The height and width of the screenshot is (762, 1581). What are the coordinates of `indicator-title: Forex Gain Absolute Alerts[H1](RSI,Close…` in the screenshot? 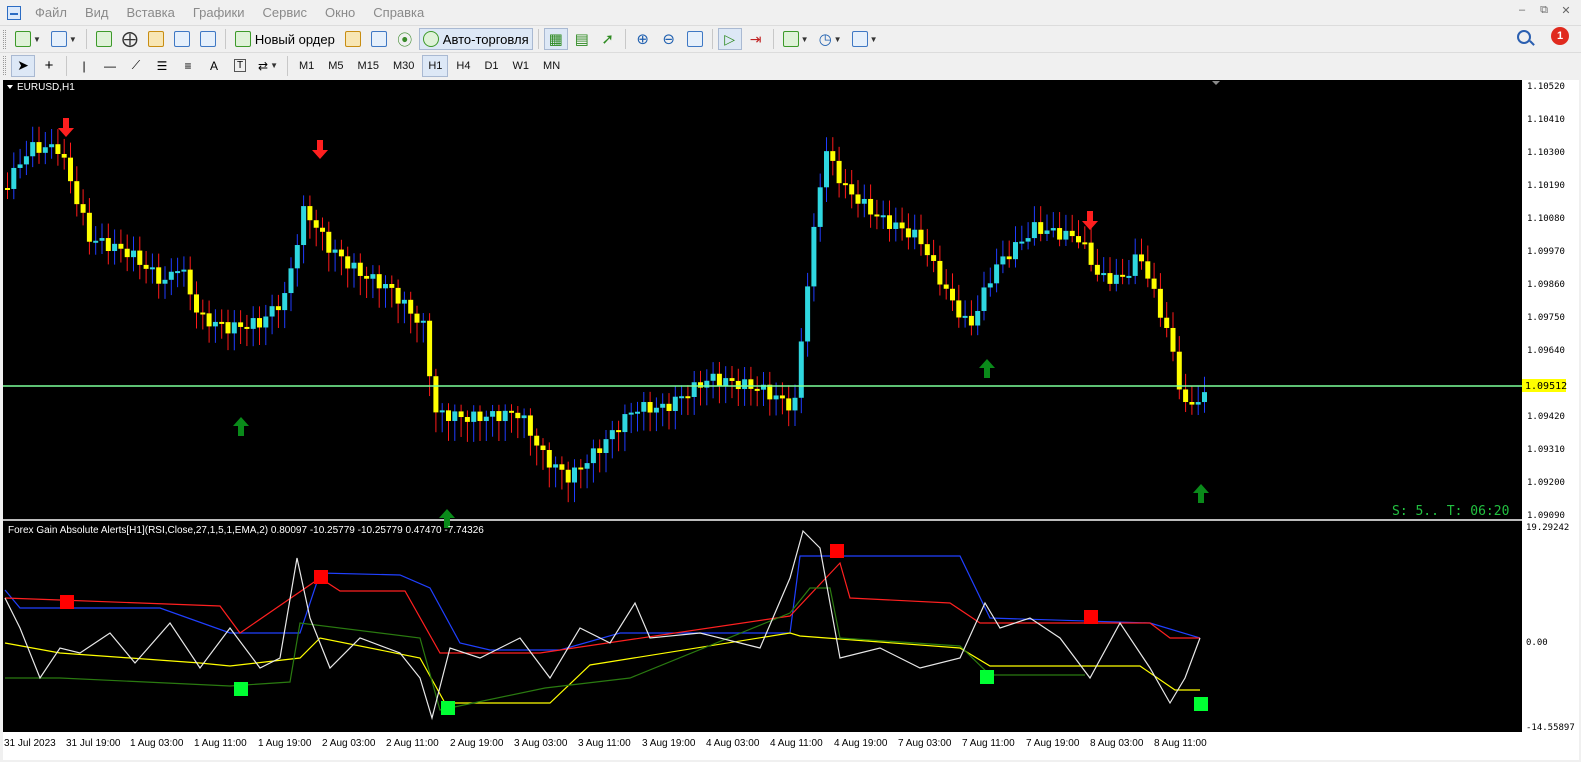 It's located at (246, 530).